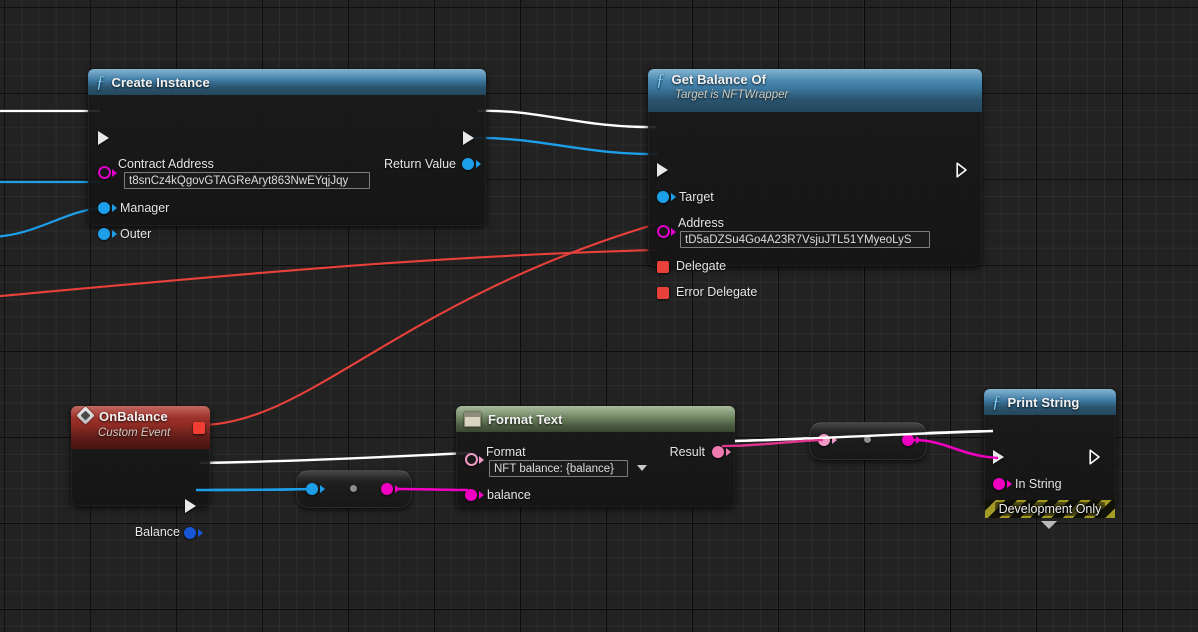 The height and width of the screenshot is (632, 1198). Describe the element at coordinates (918, 440) in the screenshot. I see `pin-knot-result-out-arrow` at that location.